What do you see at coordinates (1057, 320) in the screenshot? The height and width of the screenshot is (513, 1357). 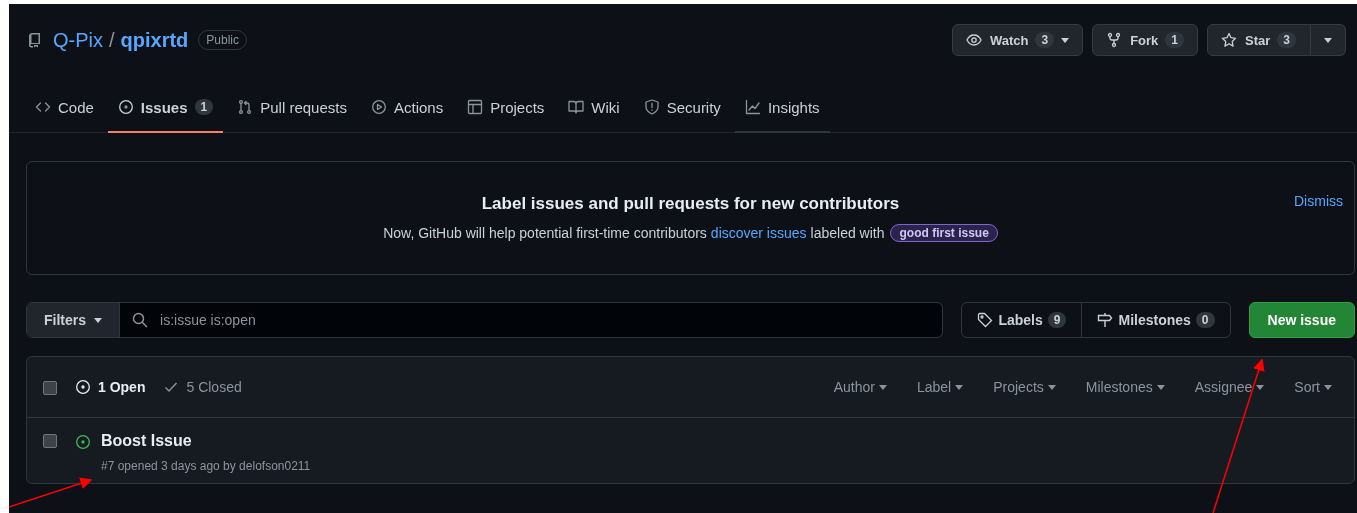 I see `count-badge: 9` at bounding box center [1057, 320].